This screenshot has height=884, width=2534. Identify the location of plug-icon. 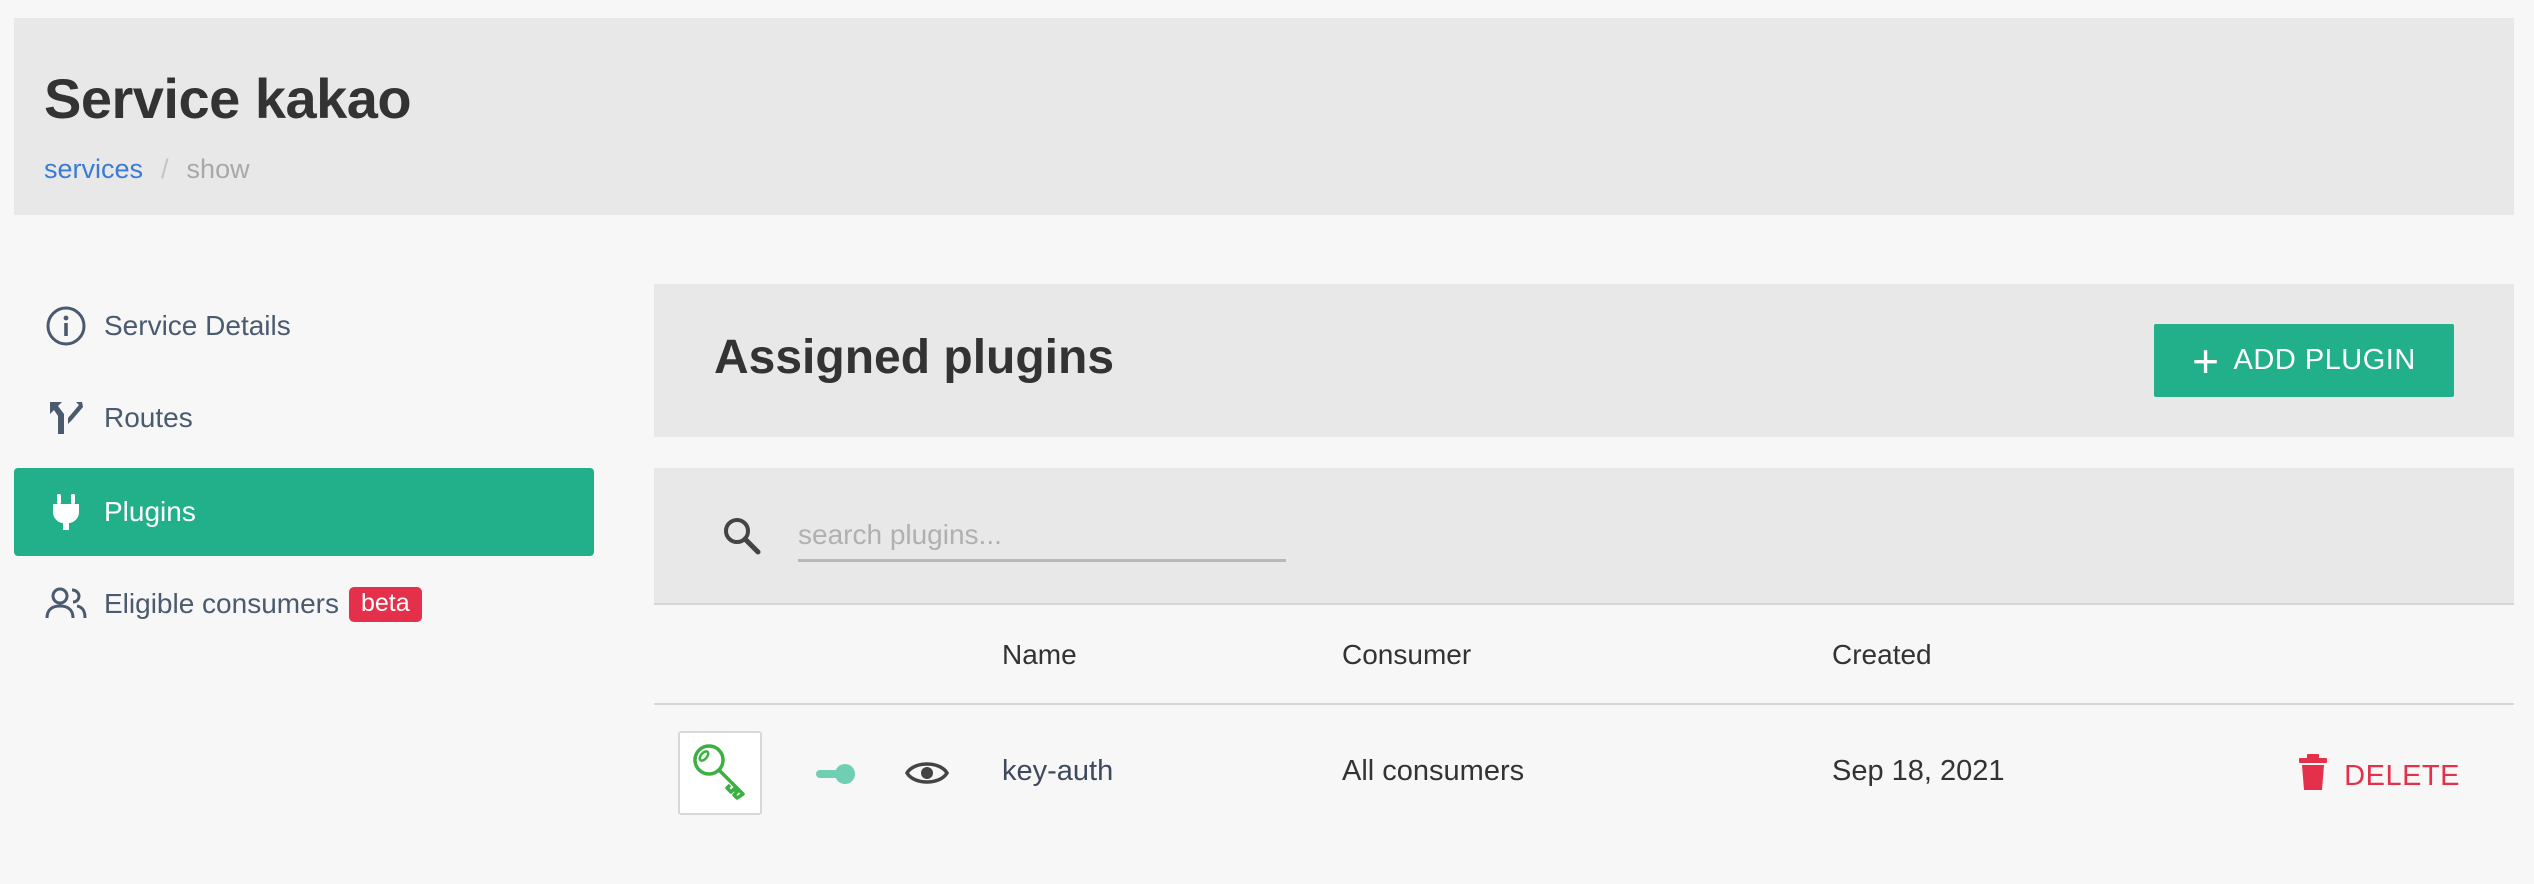
(66, 512).